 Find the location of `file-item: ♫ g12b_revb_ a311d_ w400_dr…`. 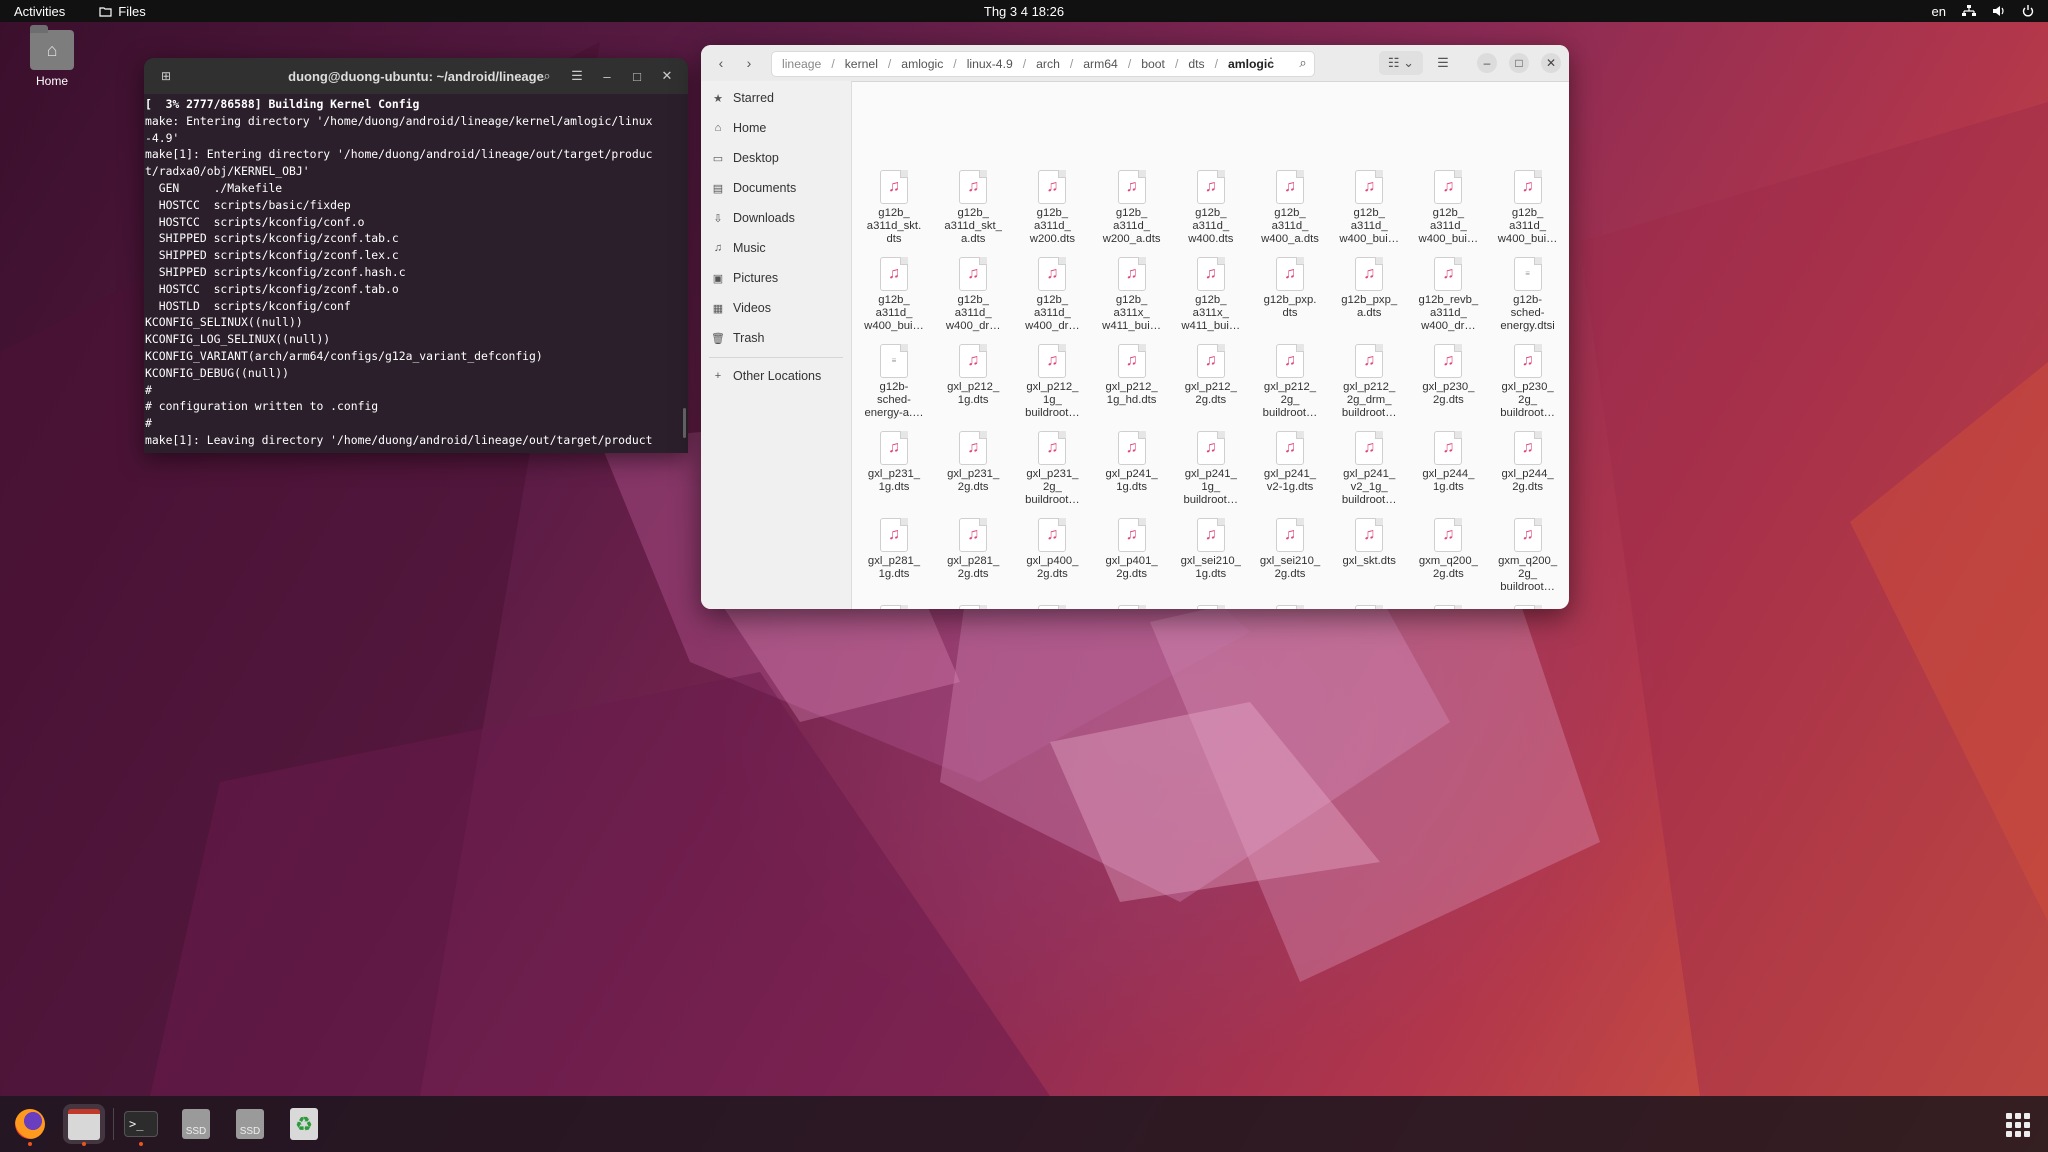

file-item: ♫ g12b_revb_ a311d_ w400_dr… is located at coordinates (1448, 295).